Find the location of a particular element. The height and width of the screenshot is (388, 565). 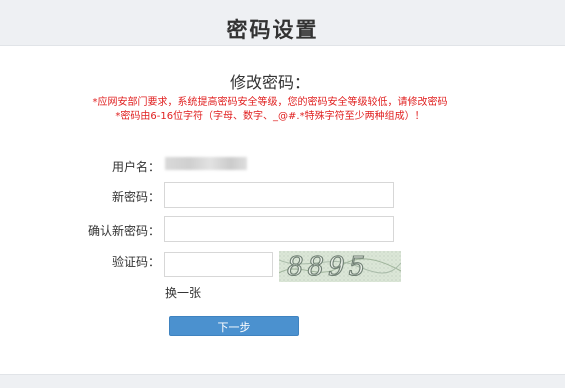

password-rule-notice: *密码由6-16位字符（字母、数字、_@#.*特殊字符至少两种组成）！ is located at coordinates (270, 116).